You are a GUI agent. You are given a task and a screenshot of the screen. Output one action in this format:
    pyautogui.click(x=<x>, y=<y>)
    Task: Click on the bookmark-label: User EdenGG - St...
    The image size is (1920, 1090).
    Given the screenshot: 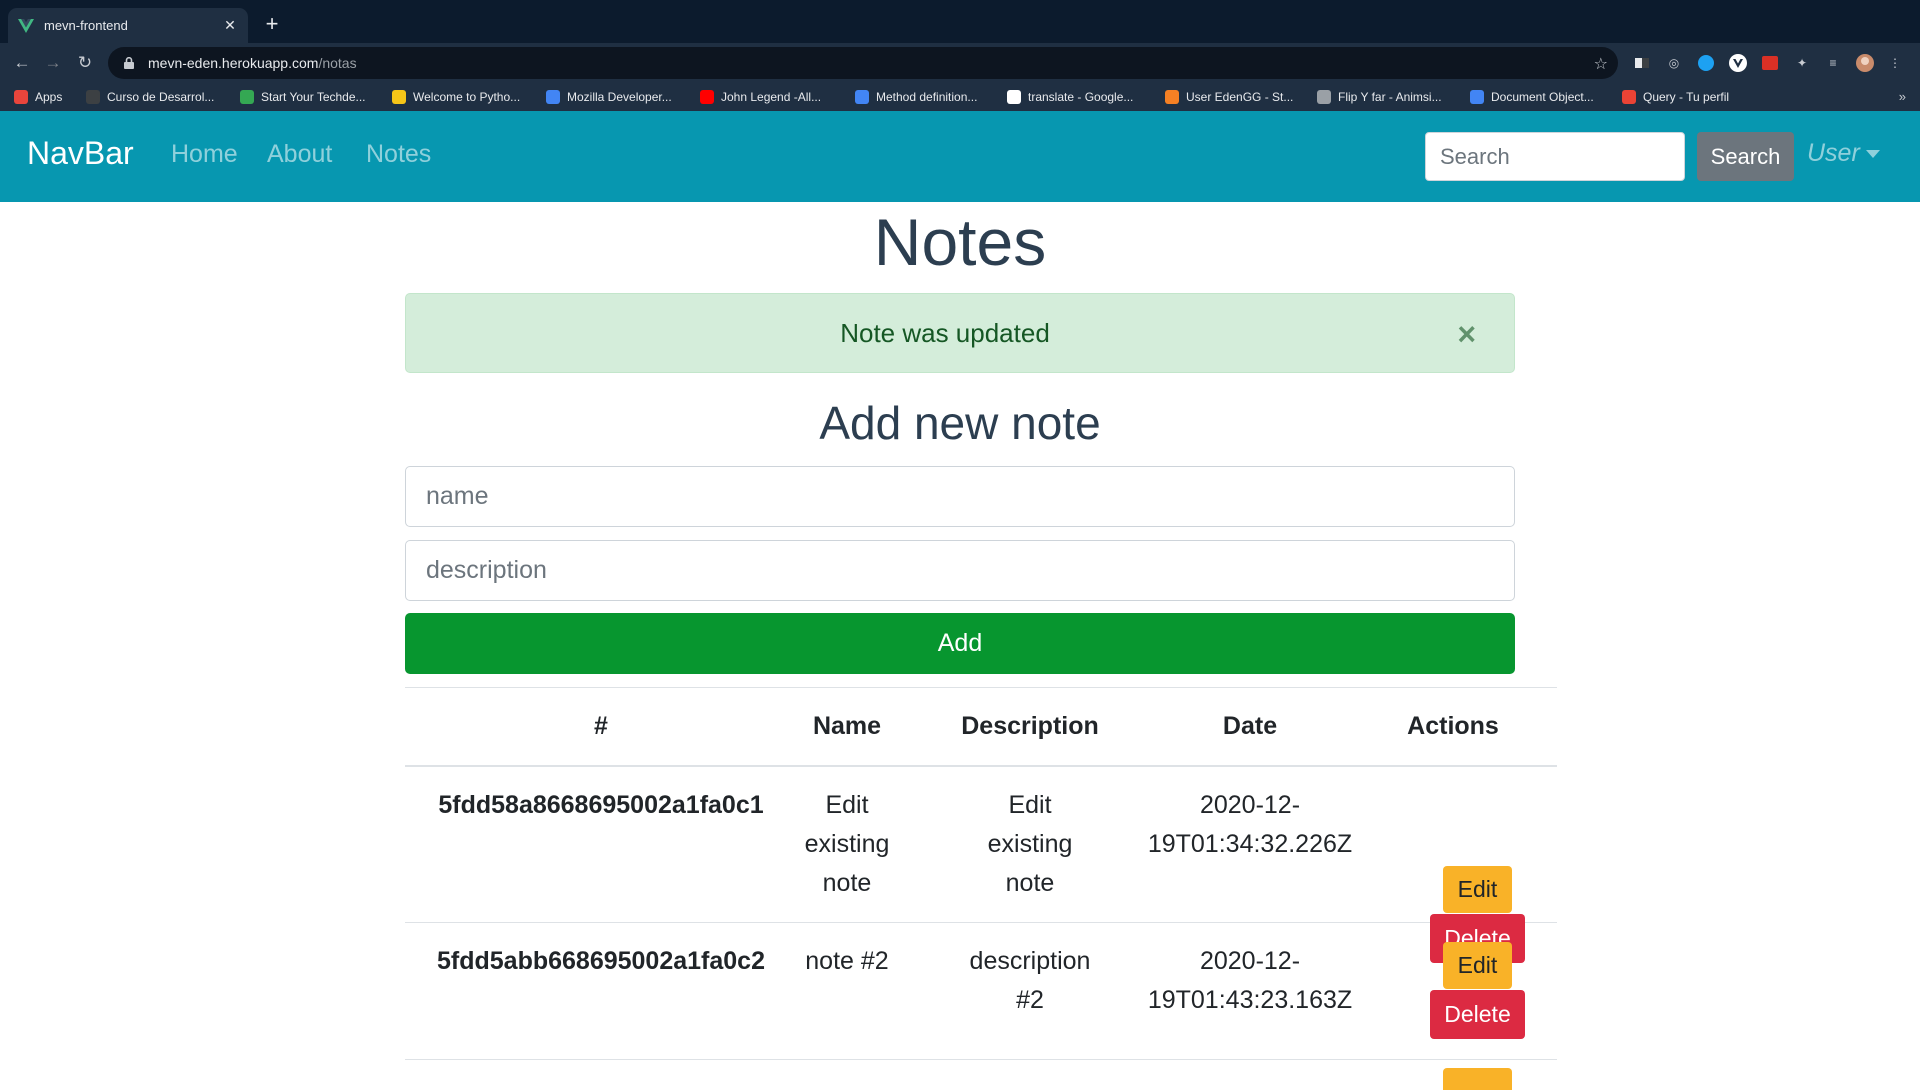 What is the action you would take?
    pyautogui.click(x=1240, y=97)
    